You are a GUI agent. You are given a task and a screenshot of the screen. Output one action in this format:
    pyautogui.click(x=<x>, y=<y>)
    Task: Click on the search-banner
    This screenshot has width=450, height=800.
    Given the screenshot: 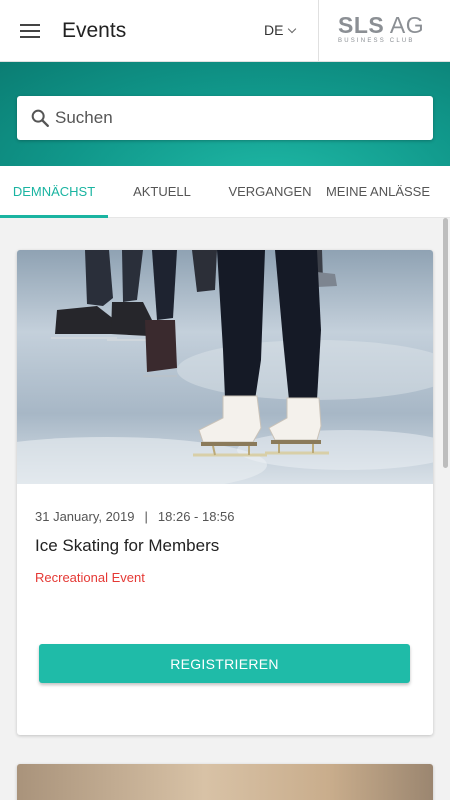 What is the action you would take?
    pyautogui.click(x=225, y=114)
    